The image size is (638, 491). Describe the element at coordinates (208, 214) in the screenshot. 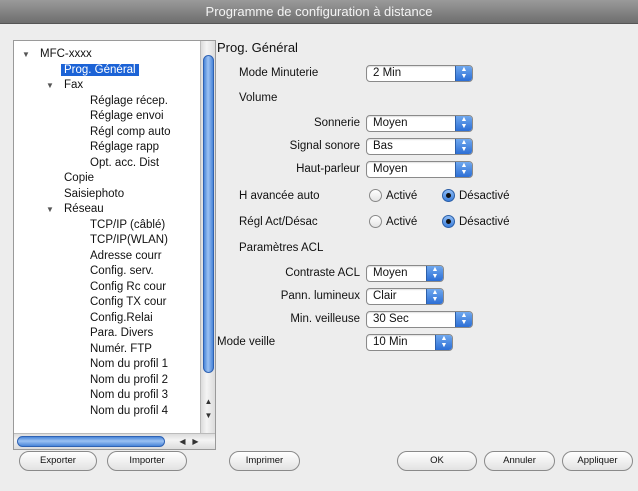

I see `tree-vertical-scroll-thumb` at that location.